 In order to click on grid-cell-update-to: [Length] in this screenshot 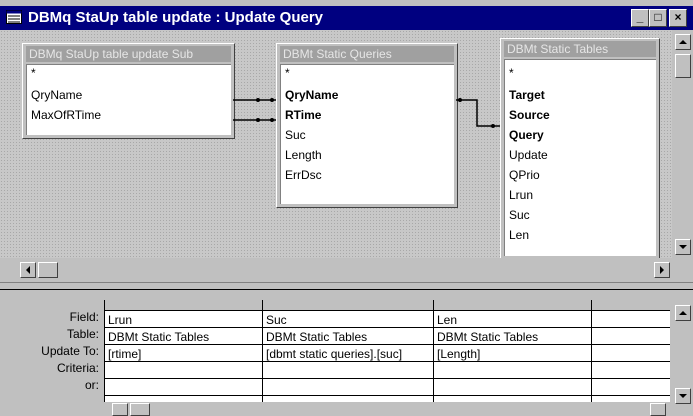, I will do `click(513, 354)`.